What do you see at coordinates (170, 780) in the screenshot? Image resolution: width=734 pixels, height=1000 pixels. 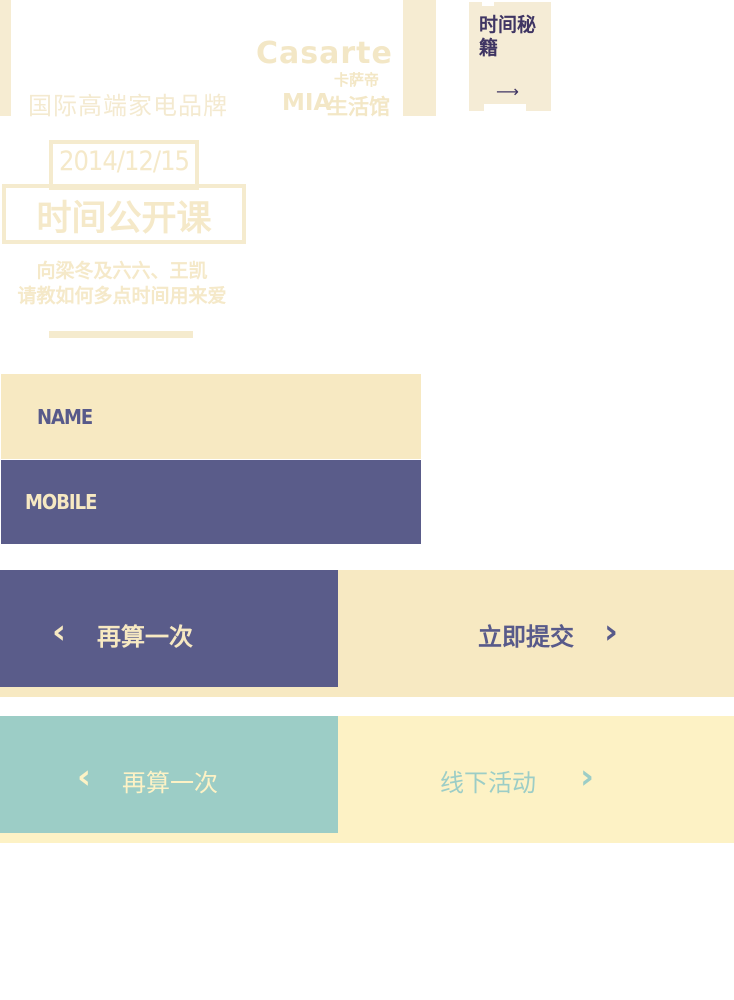 I see `recalculate-button-alt-label: 再算一次` at bounding box center [170, 780].